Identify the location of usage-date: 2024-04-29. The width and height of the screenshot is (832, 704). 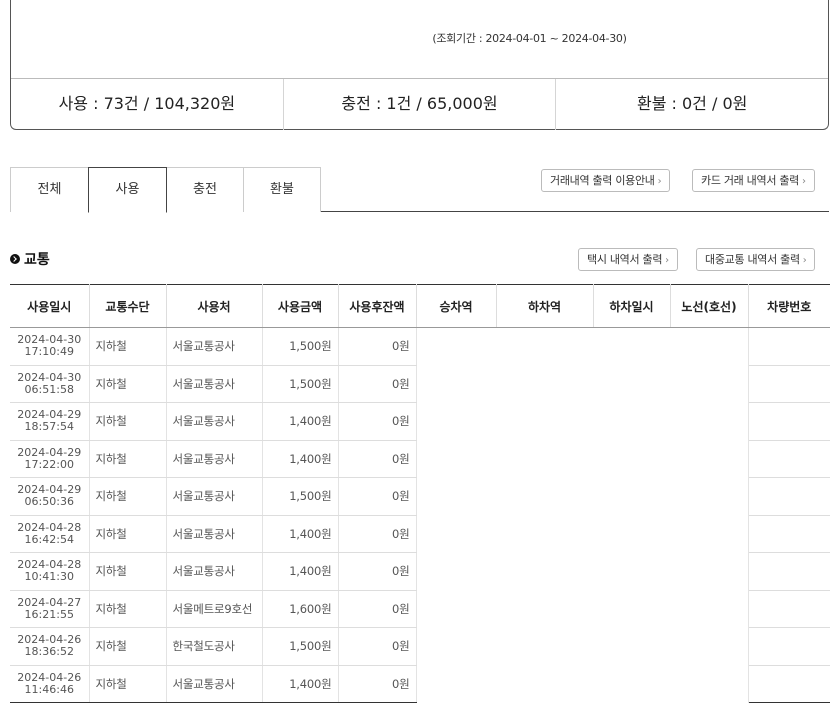
(49, 452).